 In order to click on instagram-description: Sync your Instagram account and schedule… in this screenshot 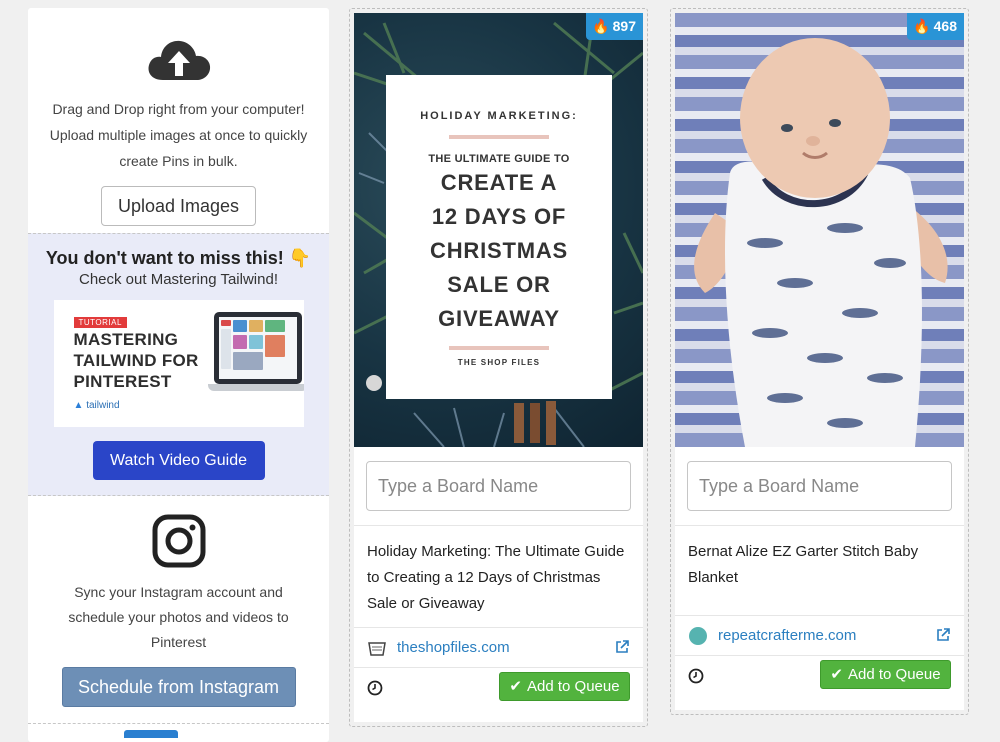, I will do `click(178, 617)`.